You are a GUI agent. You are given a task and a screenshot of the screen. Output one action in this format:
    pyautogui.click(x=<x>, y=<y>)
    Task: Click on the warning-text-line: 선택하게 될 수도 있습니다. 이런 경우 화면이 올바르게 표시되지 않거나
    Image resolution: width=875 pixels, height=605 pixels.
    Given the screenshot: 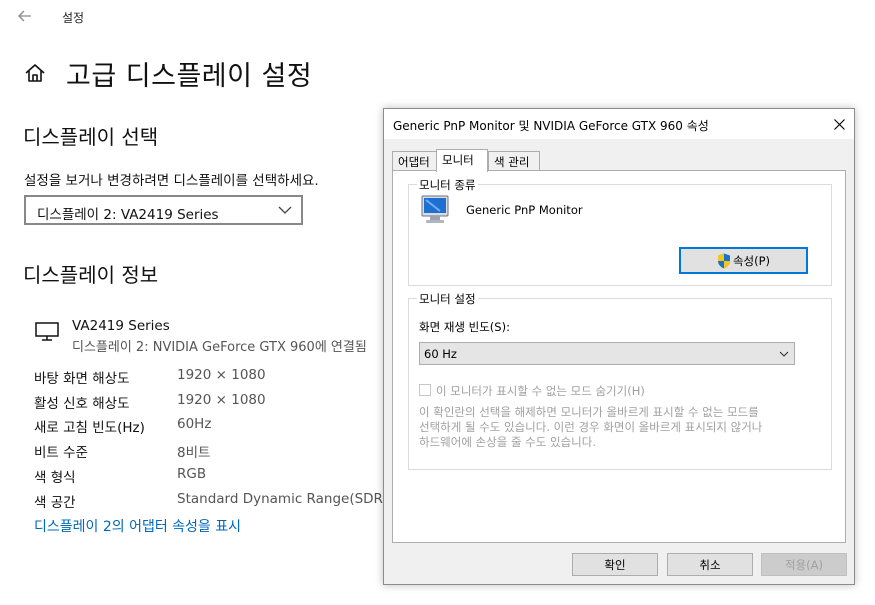 What is the action you would take?
    pyautogui.click(x=591, y=427)
    